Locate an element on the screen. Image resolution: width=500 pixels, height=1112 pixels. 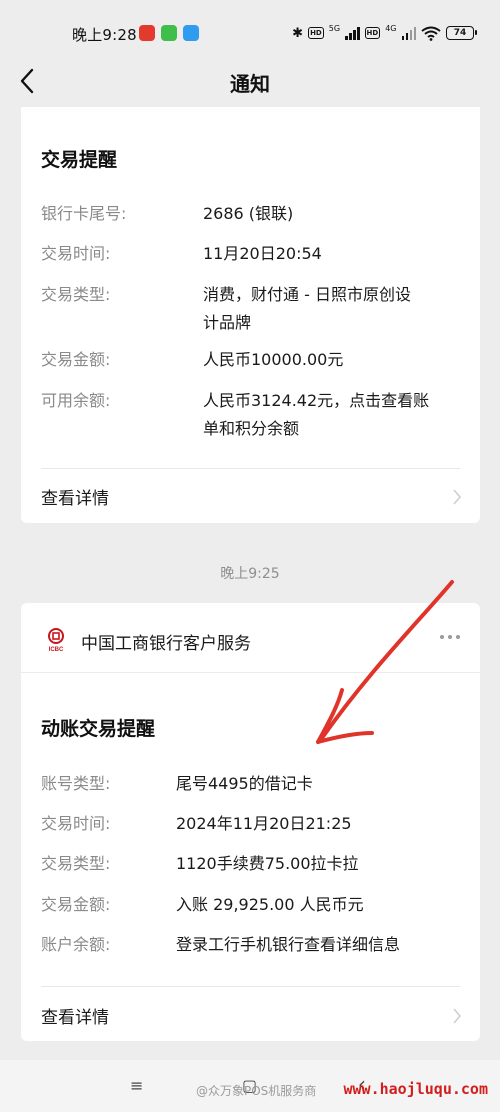
row-value: 1120手续费75.00拉卡拉 is located at coordinates (267, 863).